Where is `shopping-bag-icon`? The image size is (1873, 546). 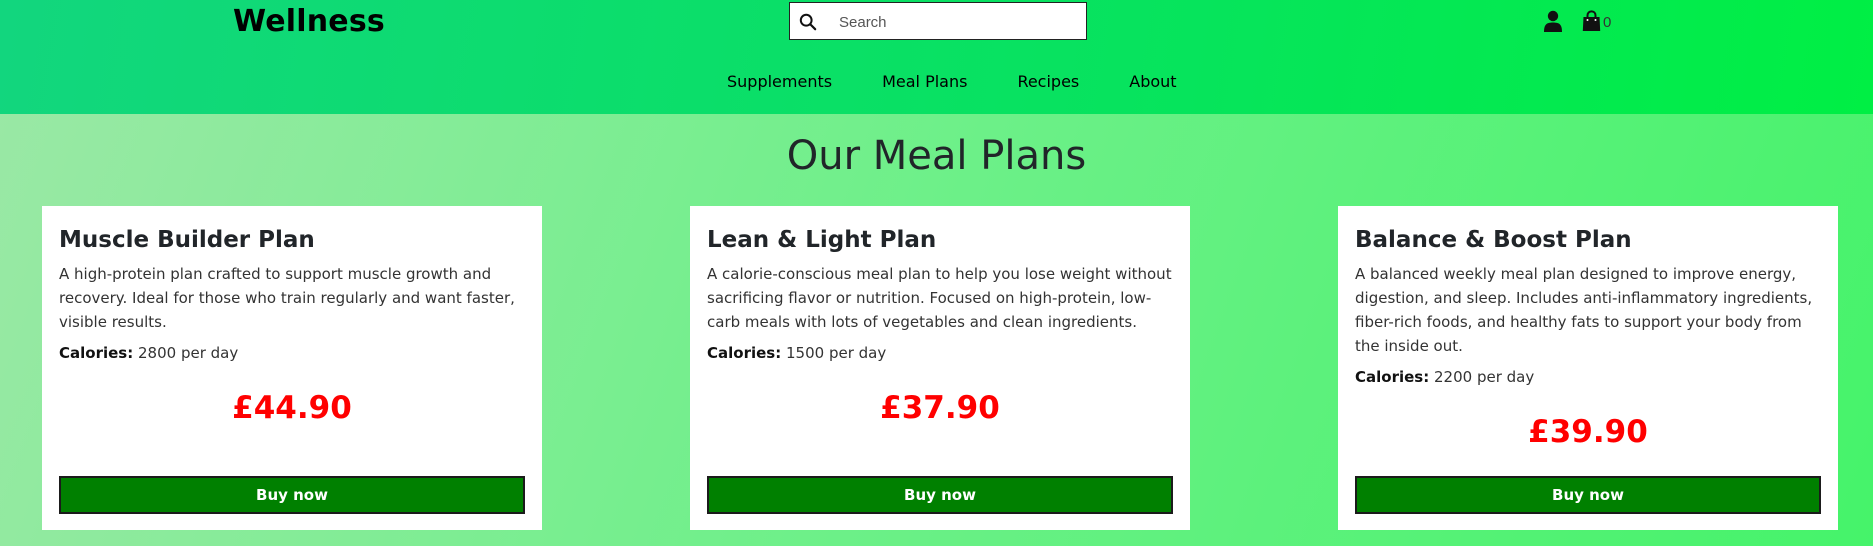
shopping-bag-icon is located at coordinates (1591, 20).